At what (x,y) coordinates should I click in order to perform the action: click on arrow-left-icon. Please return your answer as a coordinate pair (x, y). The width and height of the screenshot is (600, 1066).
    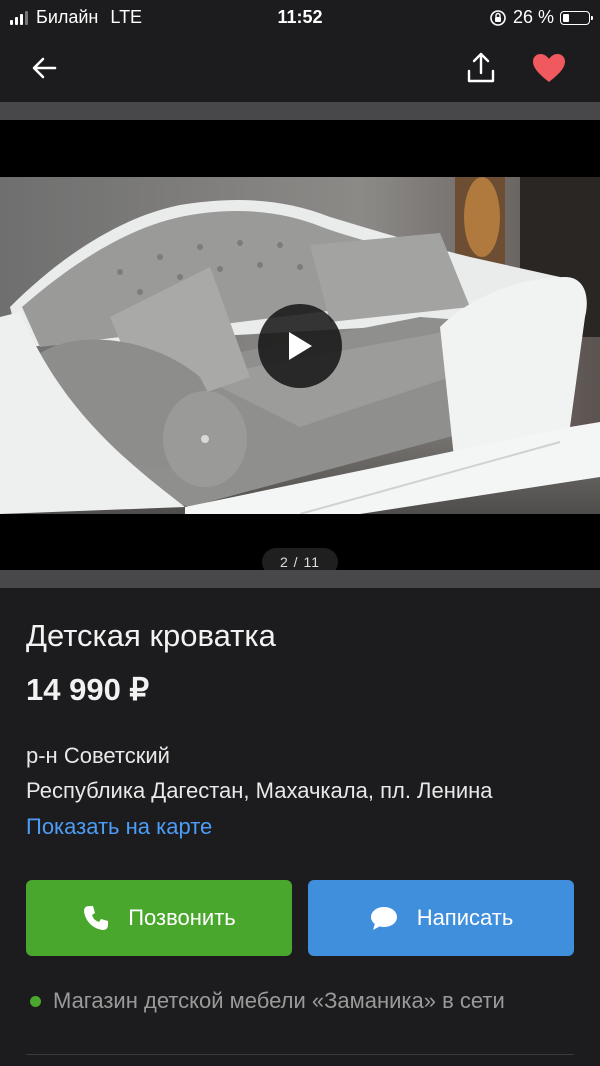
    Looking at the image, I should click on (44, 68).